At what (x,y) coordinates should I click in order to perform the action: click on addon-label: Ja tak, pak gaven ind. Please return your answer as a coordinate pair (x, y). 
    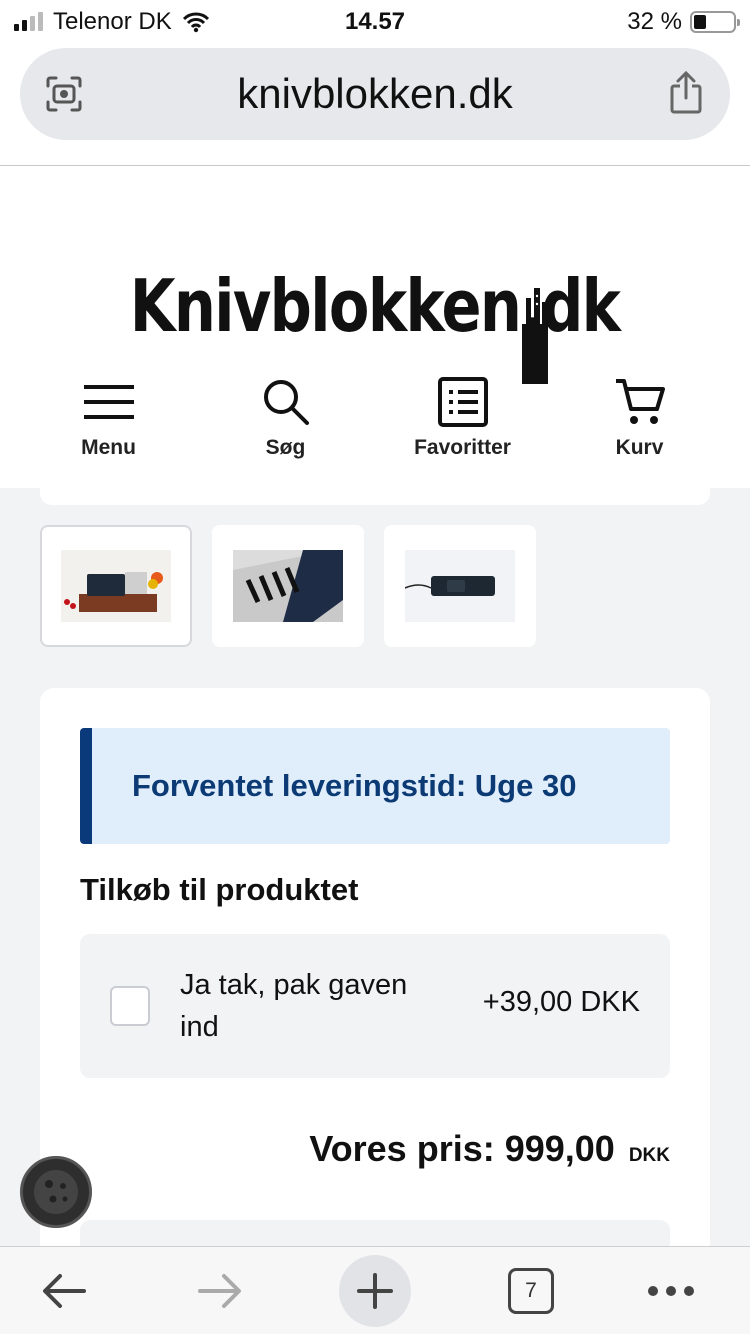
    Looking at the image, I should click on (294, 1006).